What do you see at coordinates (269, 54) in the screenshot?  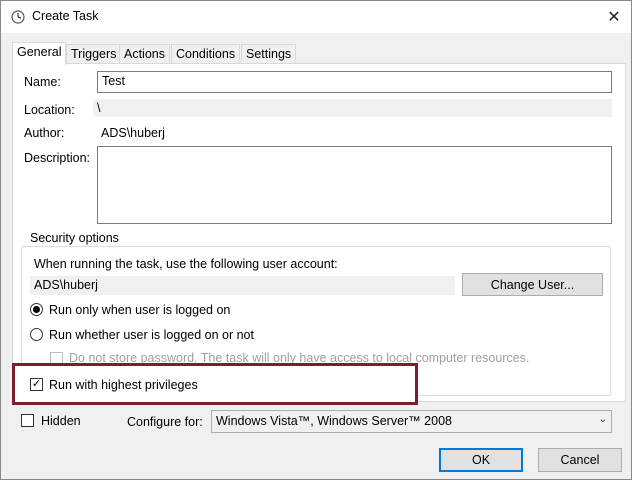 I see `tab-settings: Settings` at bounding box center [269, 54].